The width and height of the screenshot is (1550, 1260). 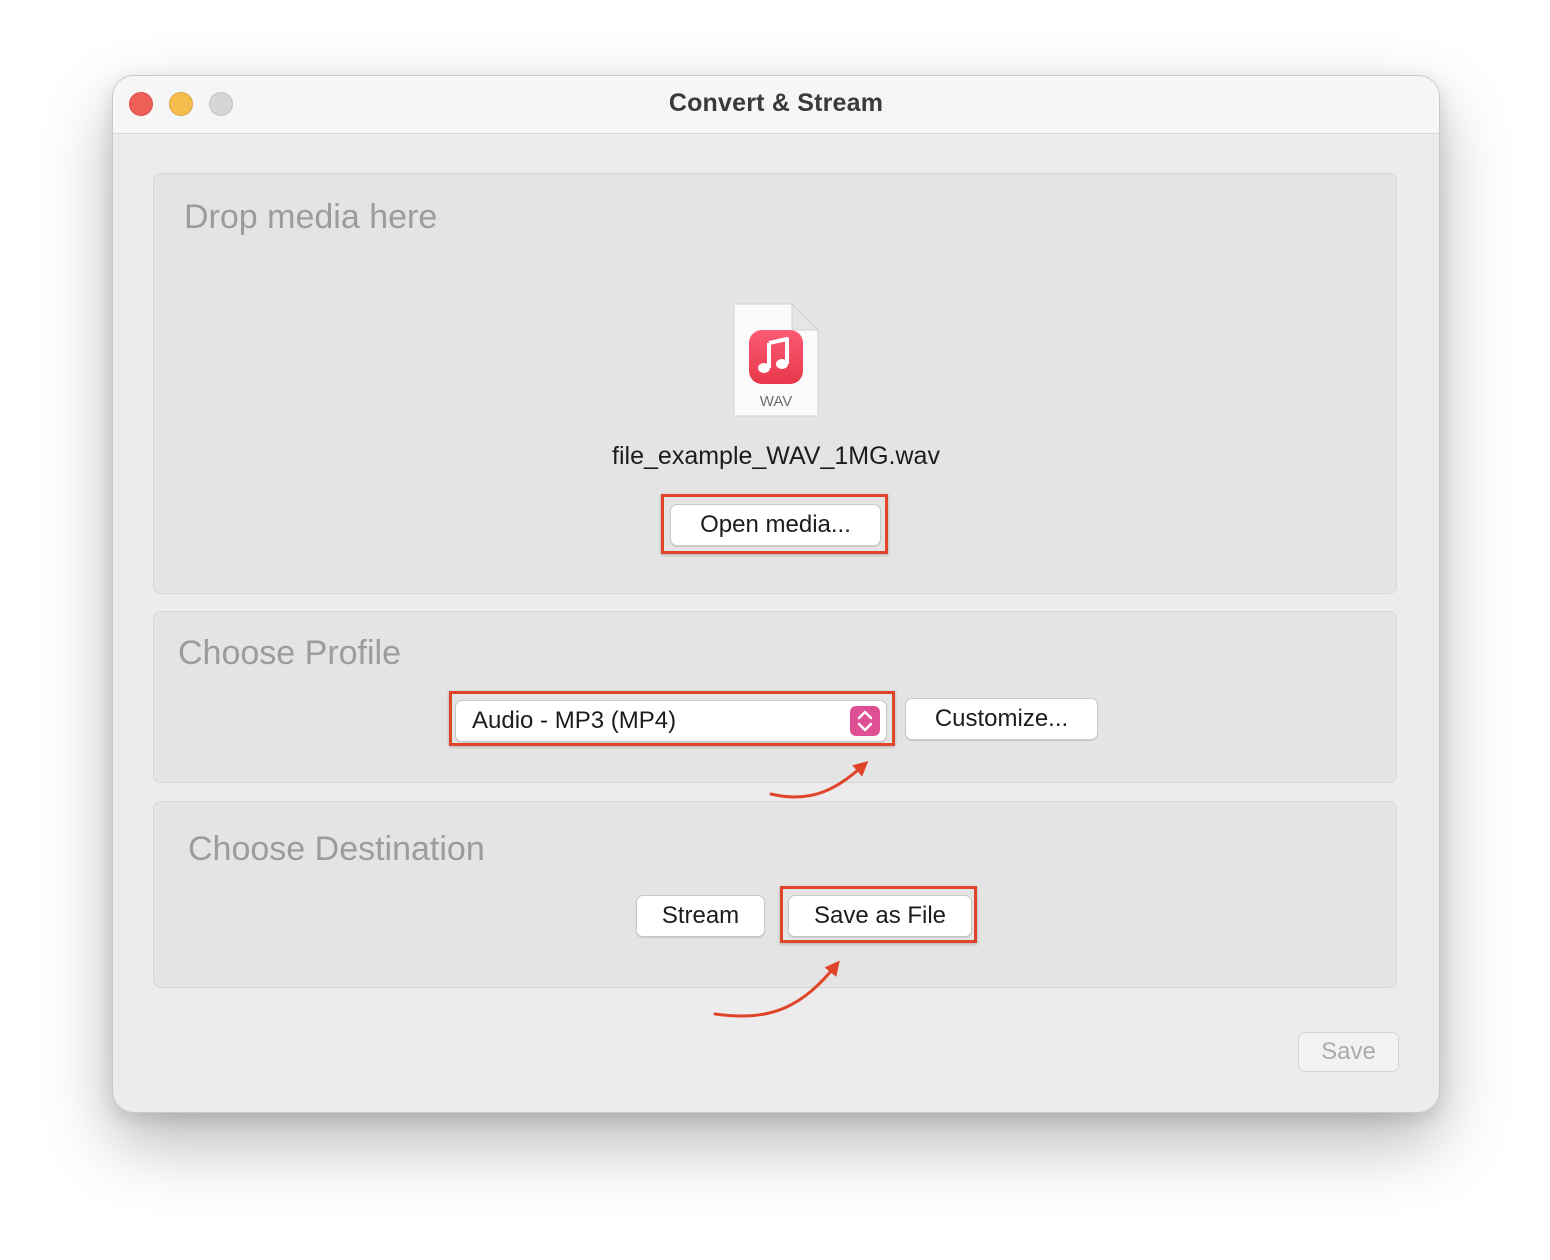 What do you see at coordinates (865, 721) in the screenshot?
I see `chevron-up-down-icon` at bounding box center [865, 721].